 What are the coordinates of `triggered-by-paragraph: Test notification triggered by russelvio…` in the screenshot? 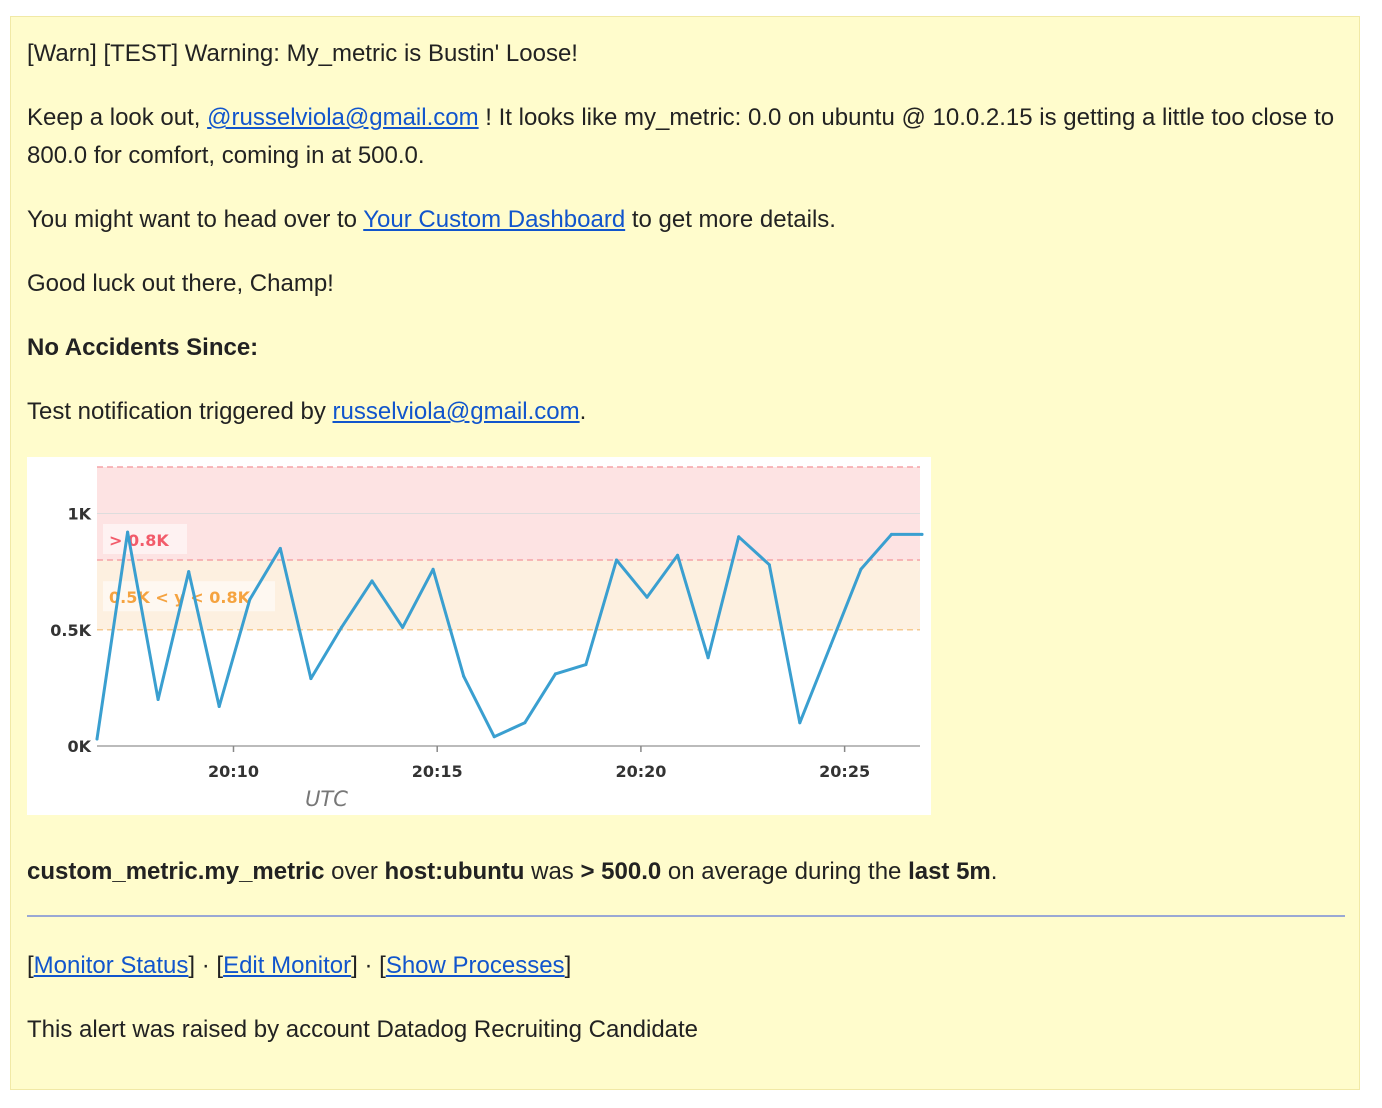 It's located at (306, 412).